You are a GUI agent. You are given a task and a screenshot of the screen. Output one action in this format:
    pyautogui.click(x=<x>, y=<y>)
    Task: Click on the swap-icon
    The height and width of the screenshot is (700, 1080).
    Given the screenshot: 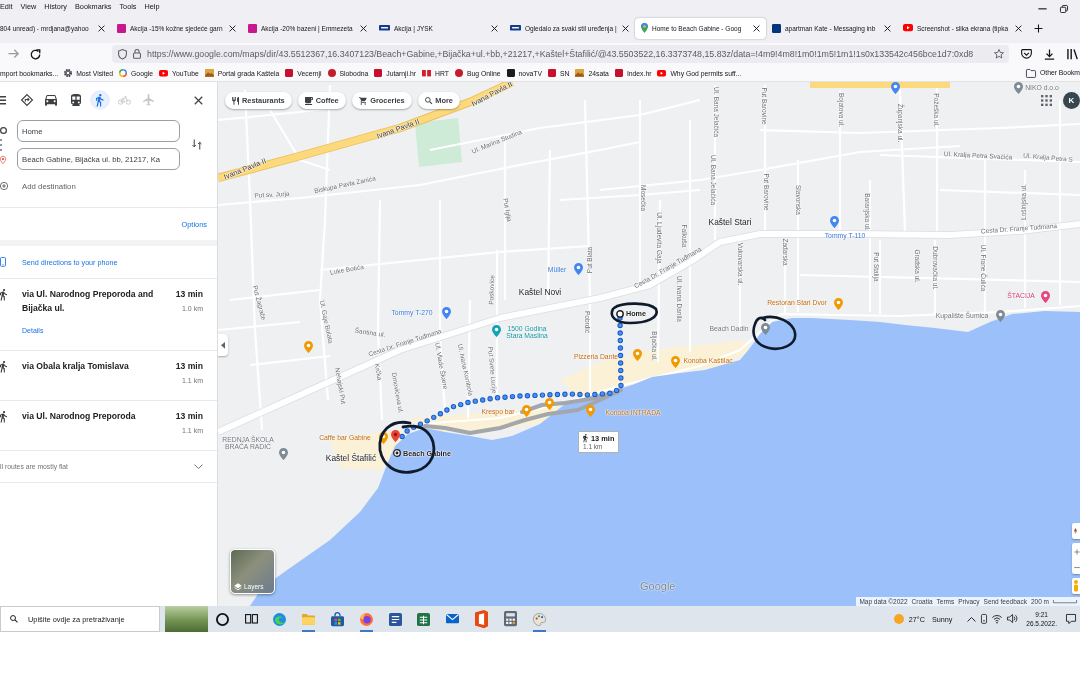 What is the action you would take?
    pyautogui.click(x=197, y=145)
    